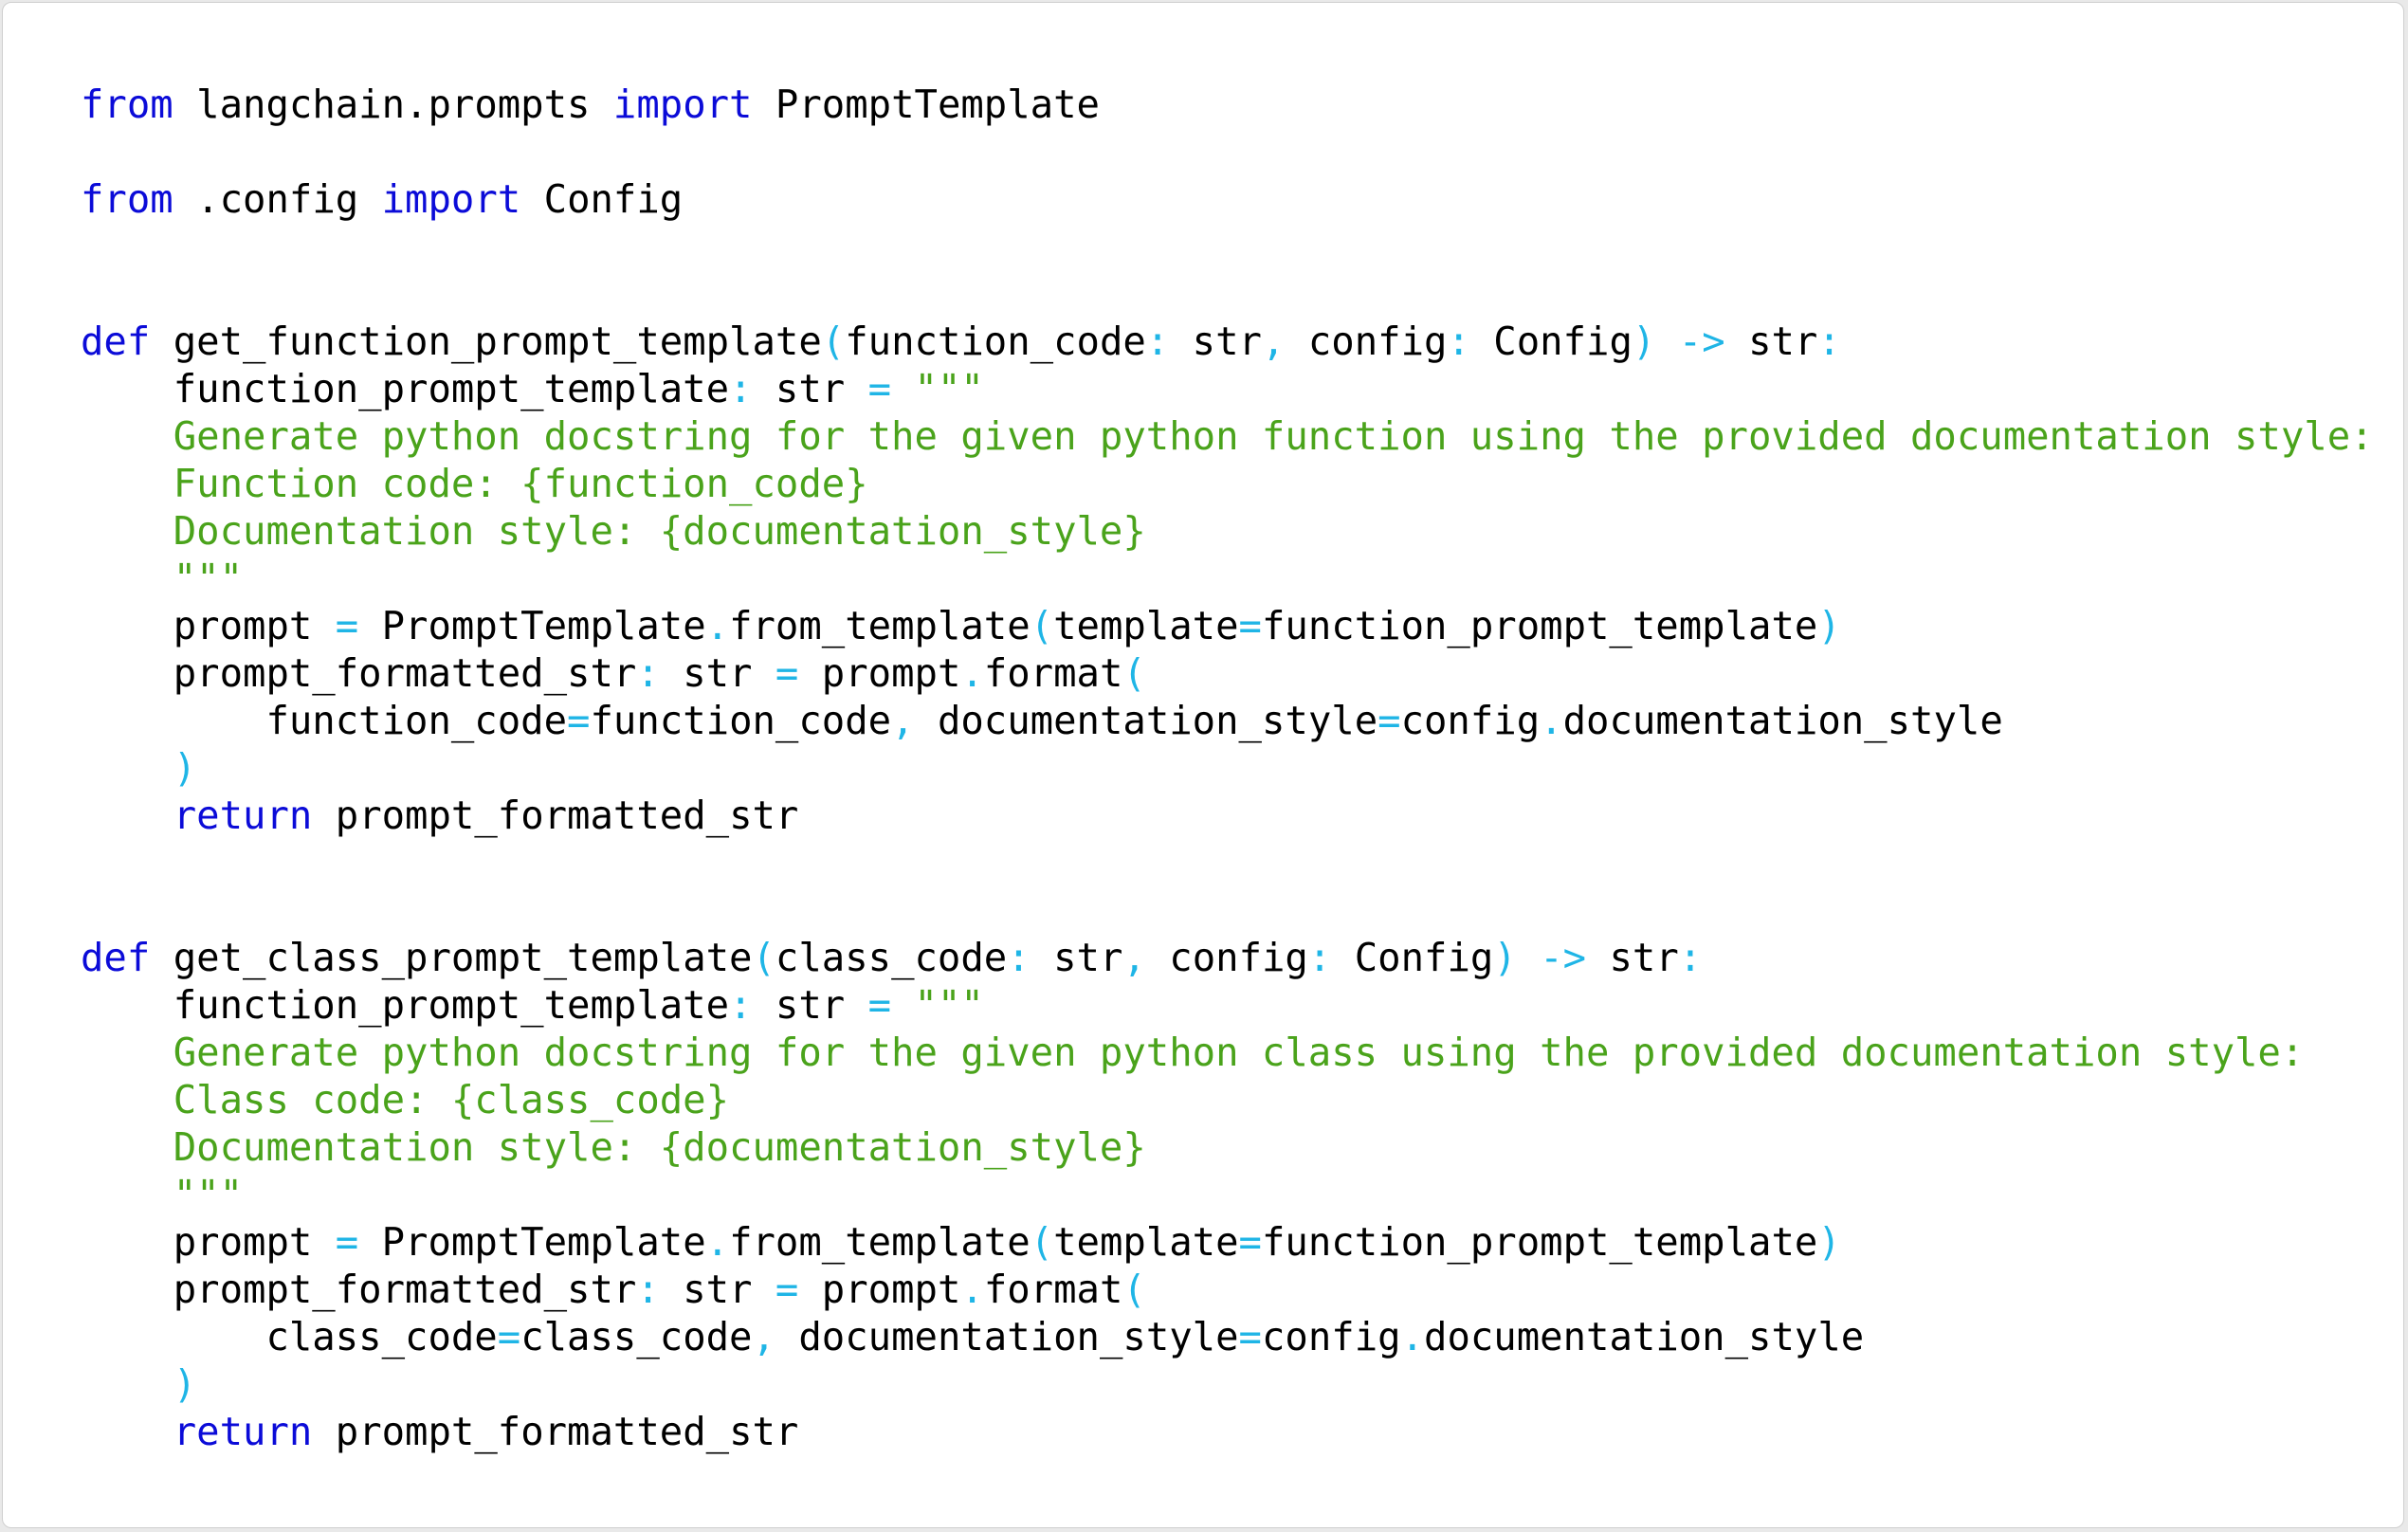  What do you see at coordinates (555, 815) in the screenshot?
I see `identifier-token: prompt_formatted_str` at bounding box center [555, 815].